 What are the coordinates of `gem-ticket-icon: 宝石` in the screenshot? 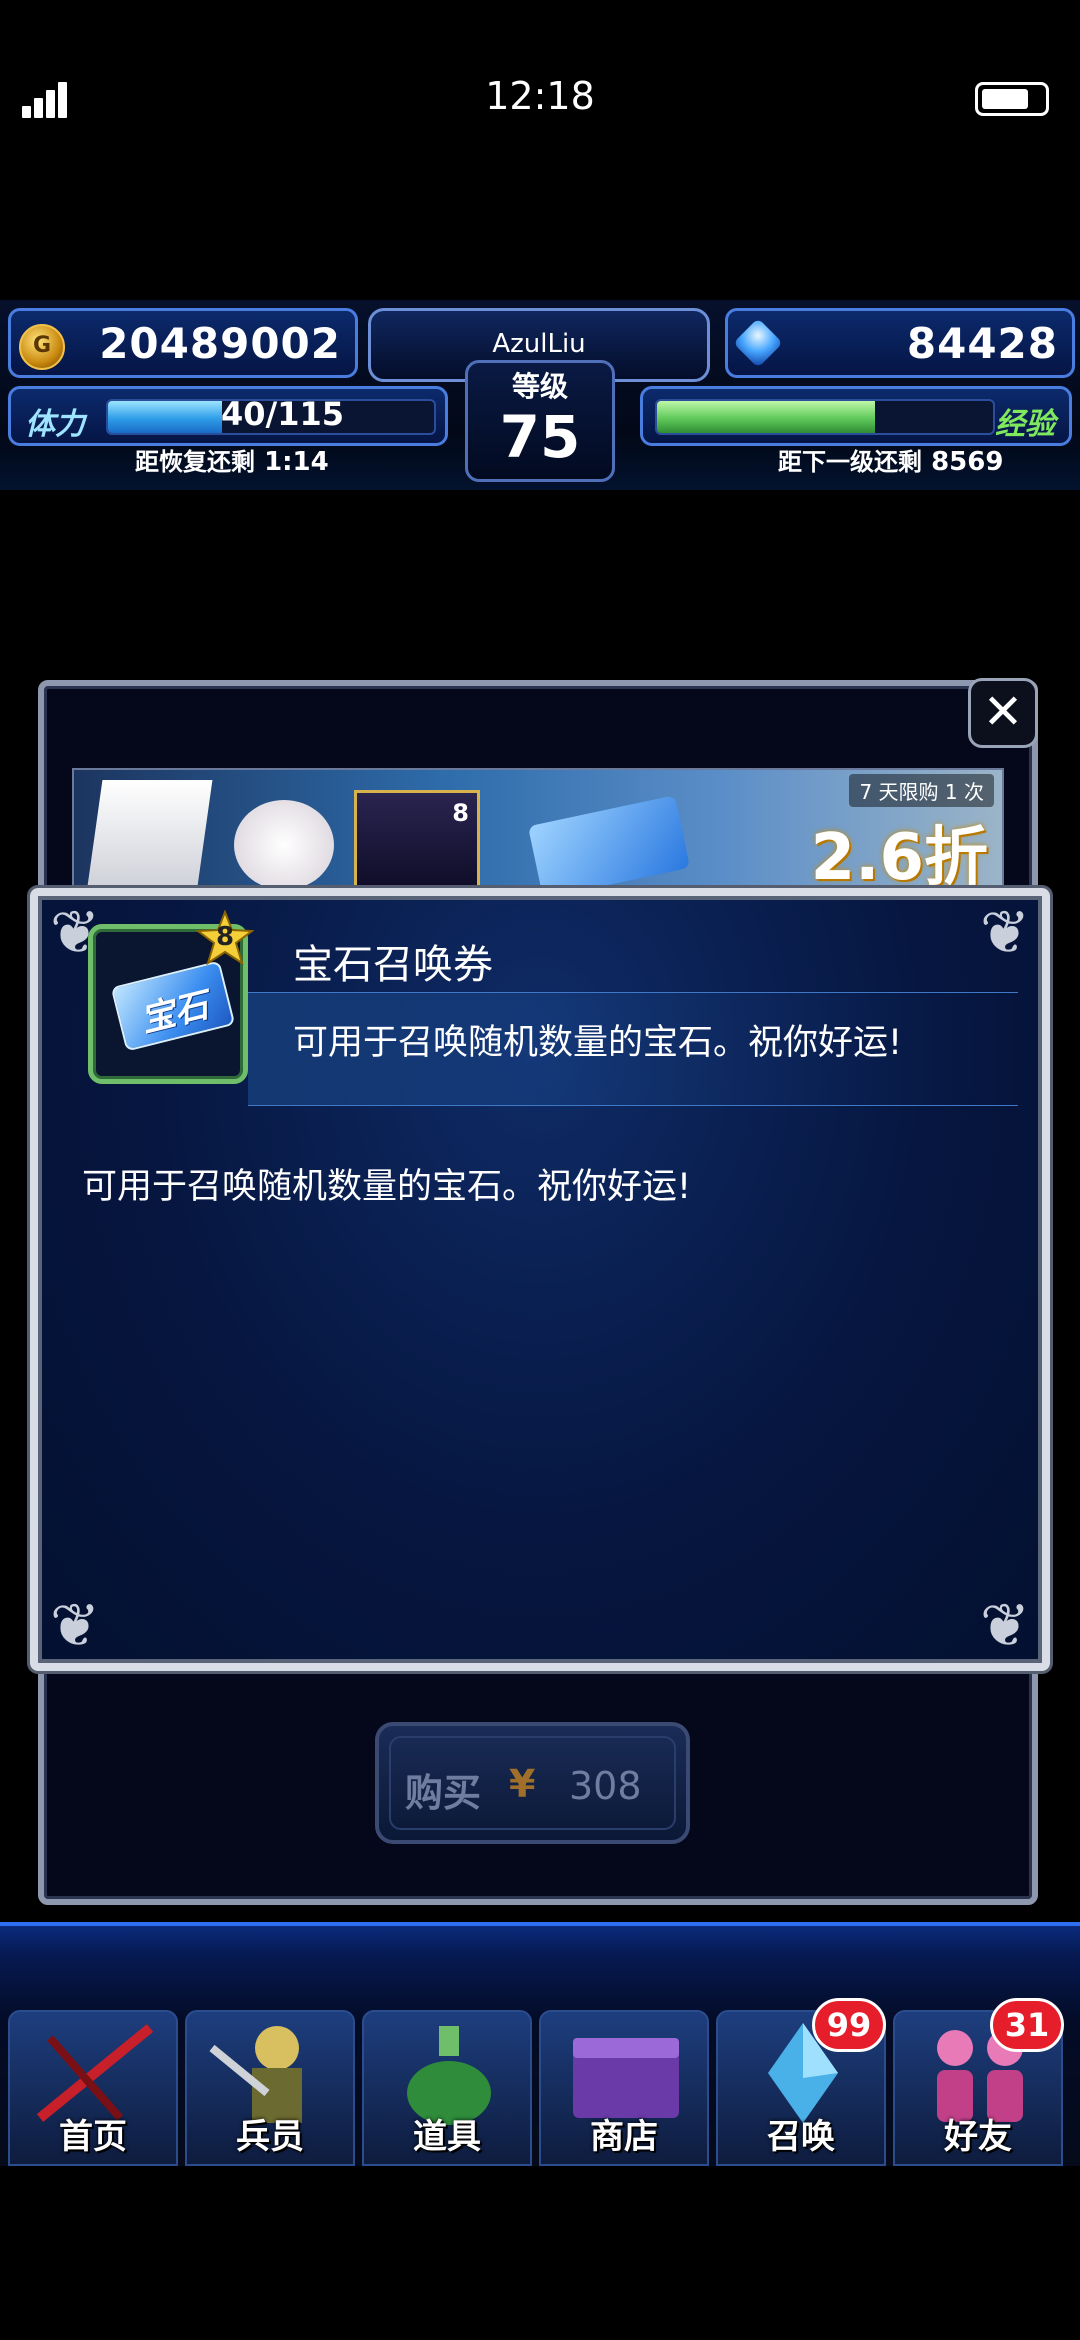 It's located at (173, 1006).